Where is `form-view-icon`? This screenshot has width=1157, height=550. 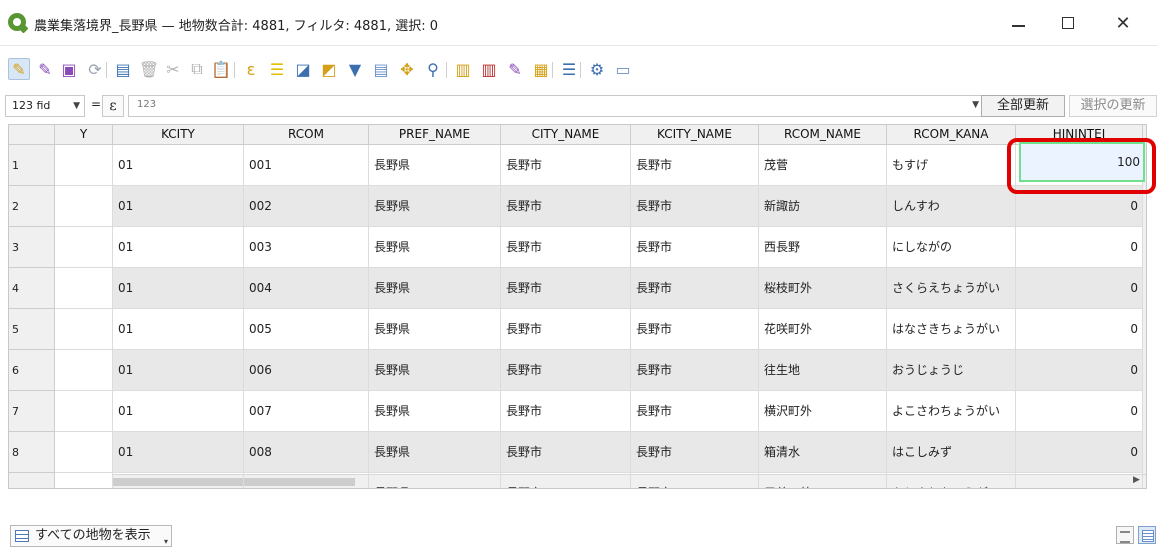
form-view-icon is located at coordinates (1125, 535).